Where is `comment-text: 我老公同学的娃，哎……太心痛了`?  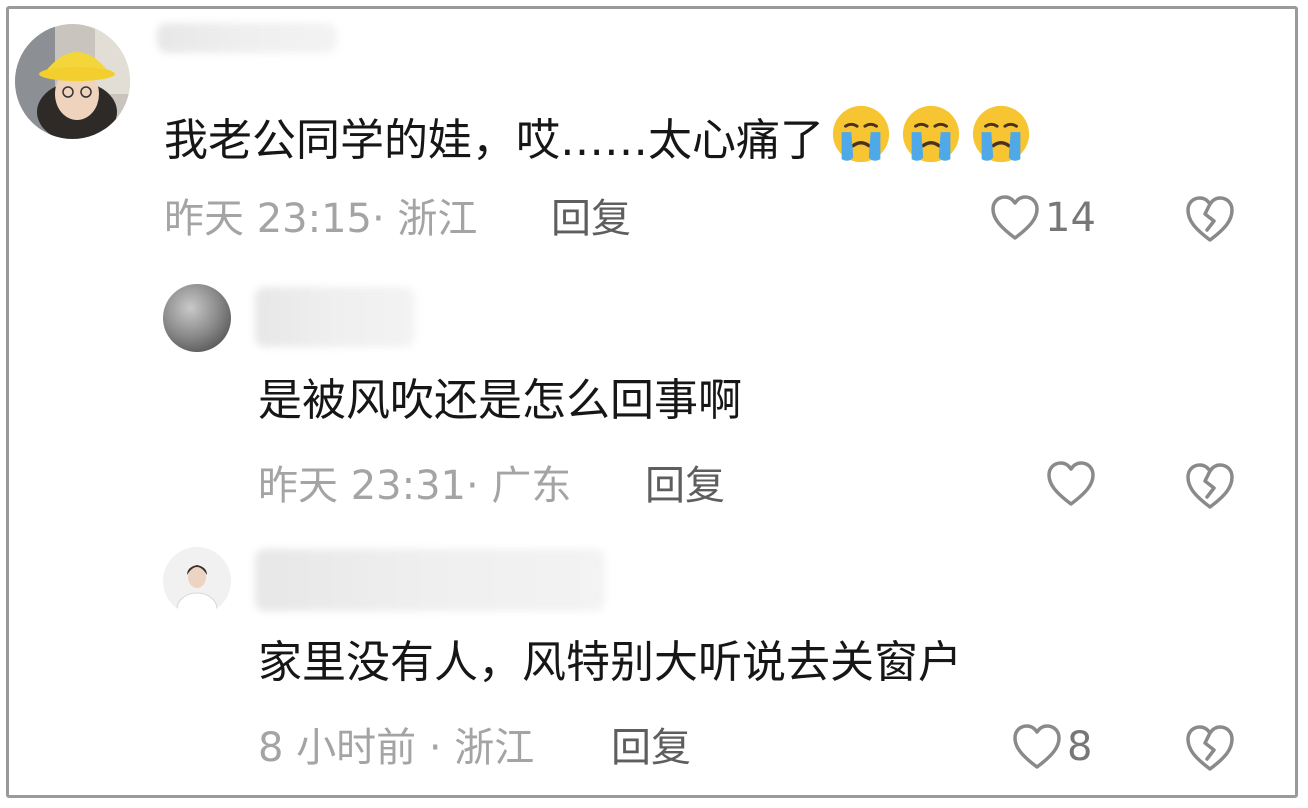 comment-text: 我老公同学的娃，哎……太心痛了 is located at coordinates (598, 137).